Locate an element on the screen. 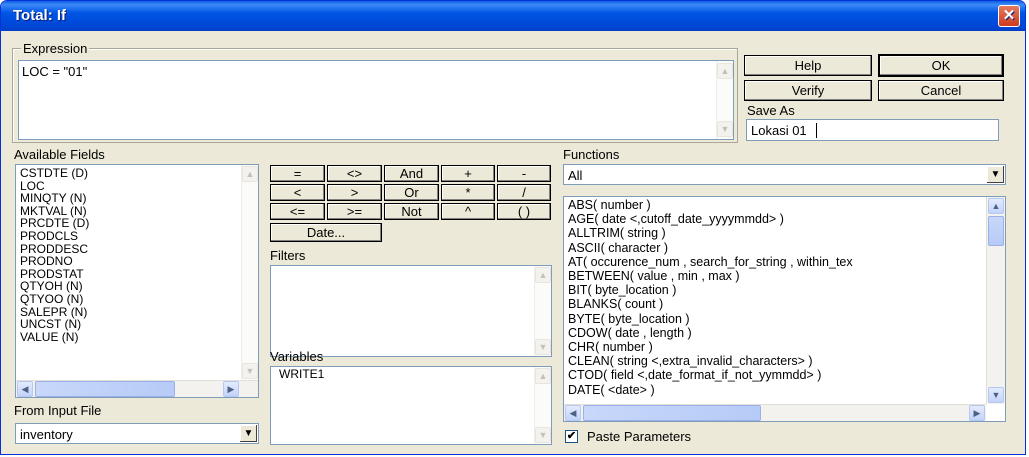  op-less-button: < is located at coordinates (297, 192).